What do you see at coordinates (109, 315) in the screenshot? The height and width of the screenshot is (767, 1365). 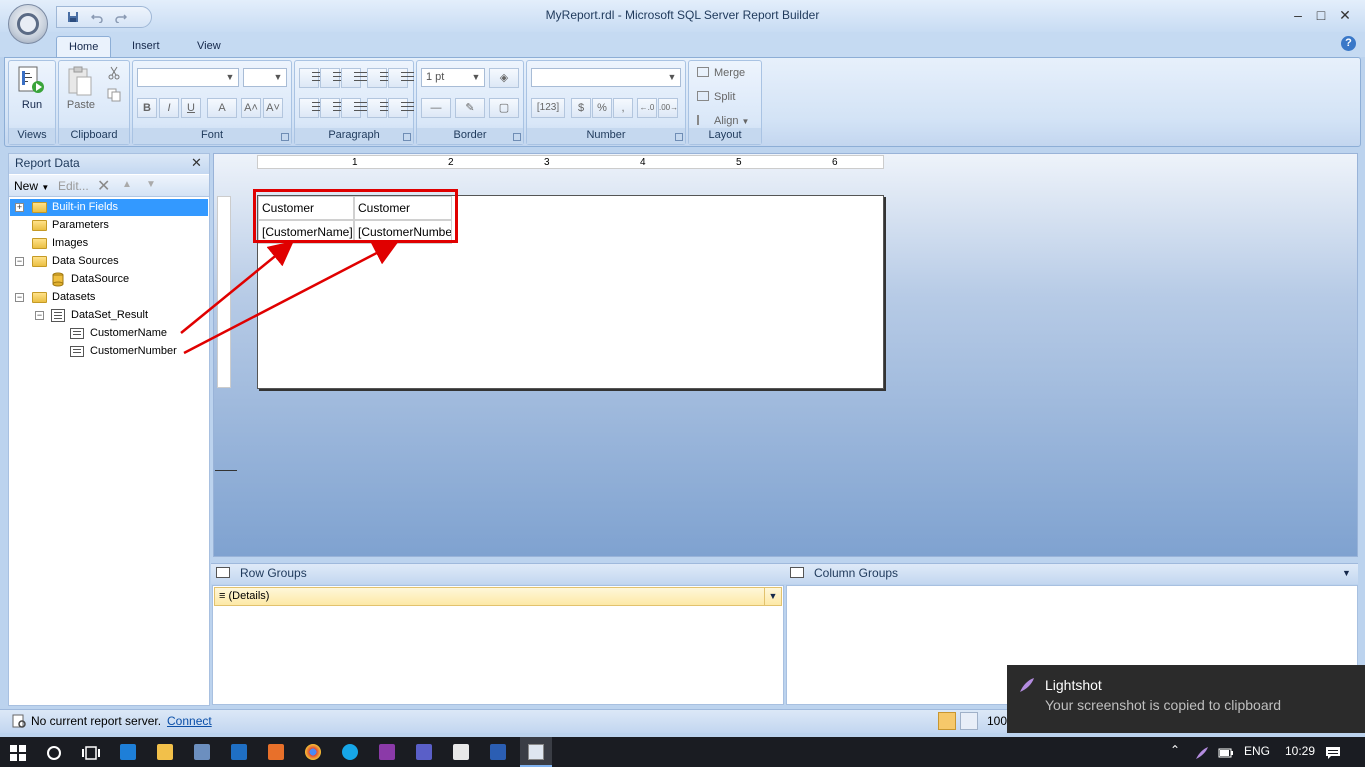 I see `tree-item-dataset-result: − DataSet_Result` at bounding box center [109, 315].